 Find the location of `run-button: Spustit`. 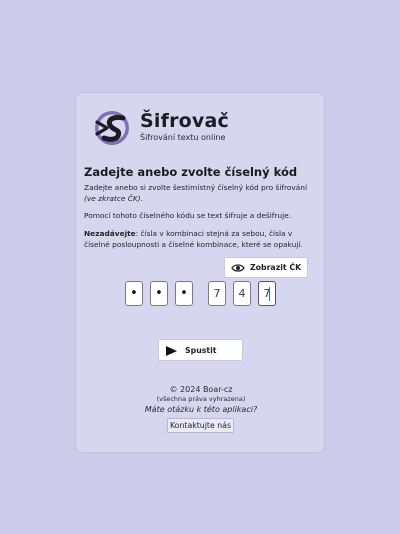

run-button: Spustit is located at coordinates (200, 350).